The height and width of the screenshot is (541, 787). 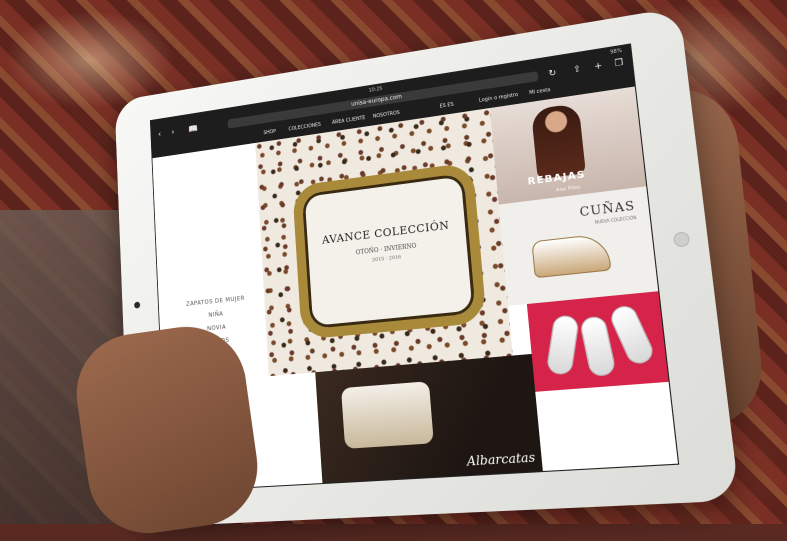 What do you see at coordinates (681, 239) in the screenshot?
I see `home-button` at bounding box center [681, 239].